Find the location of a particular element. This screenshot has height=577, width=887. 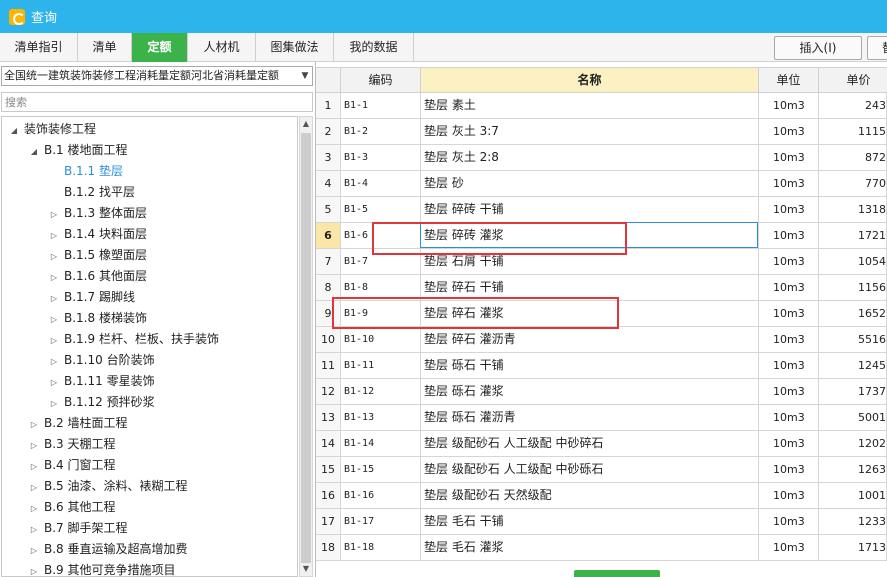

tab-labor-material: 人材机 is located at coordinates (222, 47).